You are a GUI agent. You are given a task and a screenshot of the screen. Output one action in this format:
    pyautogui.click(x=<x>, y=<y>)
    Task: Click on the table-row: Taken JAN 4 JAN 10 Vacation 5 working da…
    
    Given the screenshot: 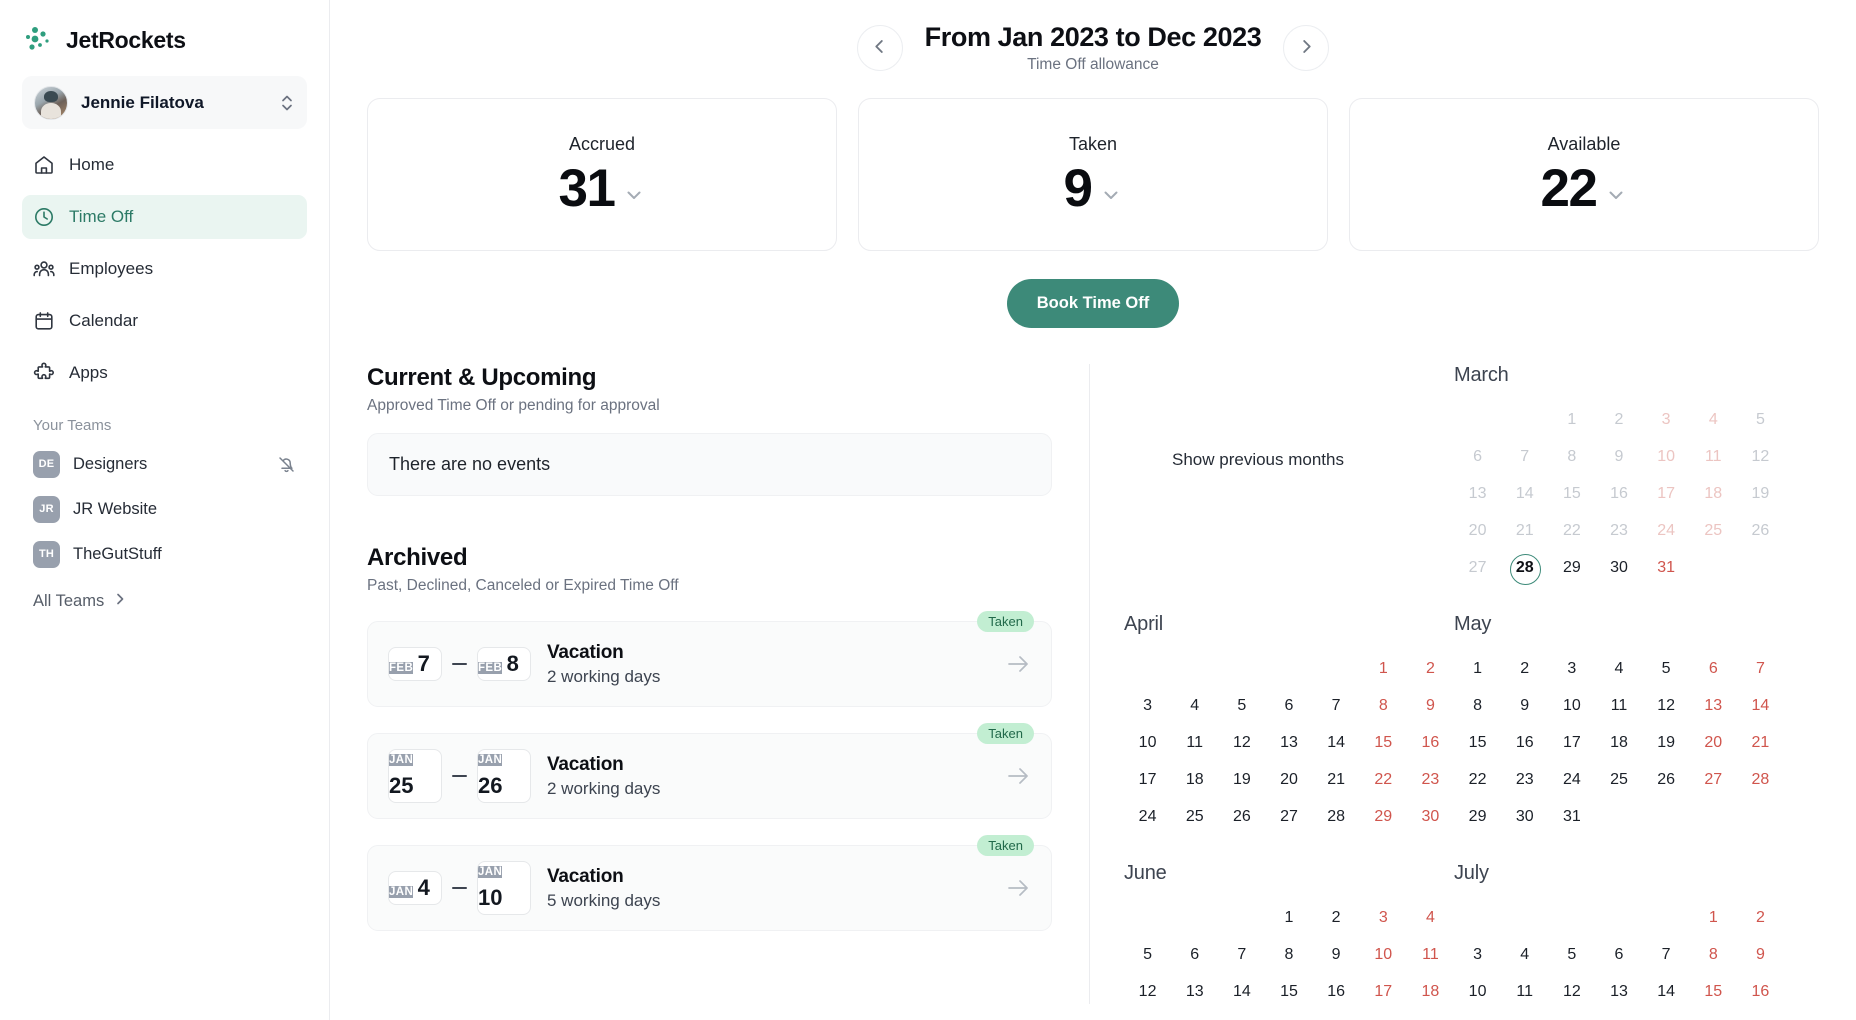 What is the action you would take?
    pyautogui.click(x=709, y=883)
    